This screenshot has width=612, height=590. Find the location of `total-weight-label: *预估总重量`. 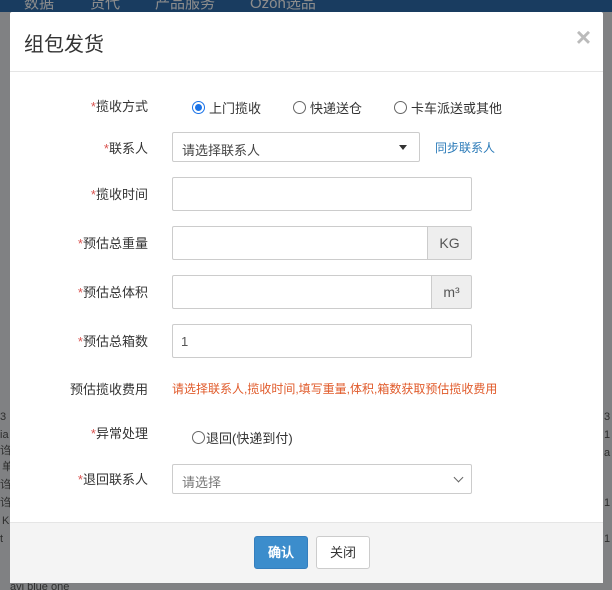

total-weight-label: *预估总重量 is located at coordinates (112, 243).